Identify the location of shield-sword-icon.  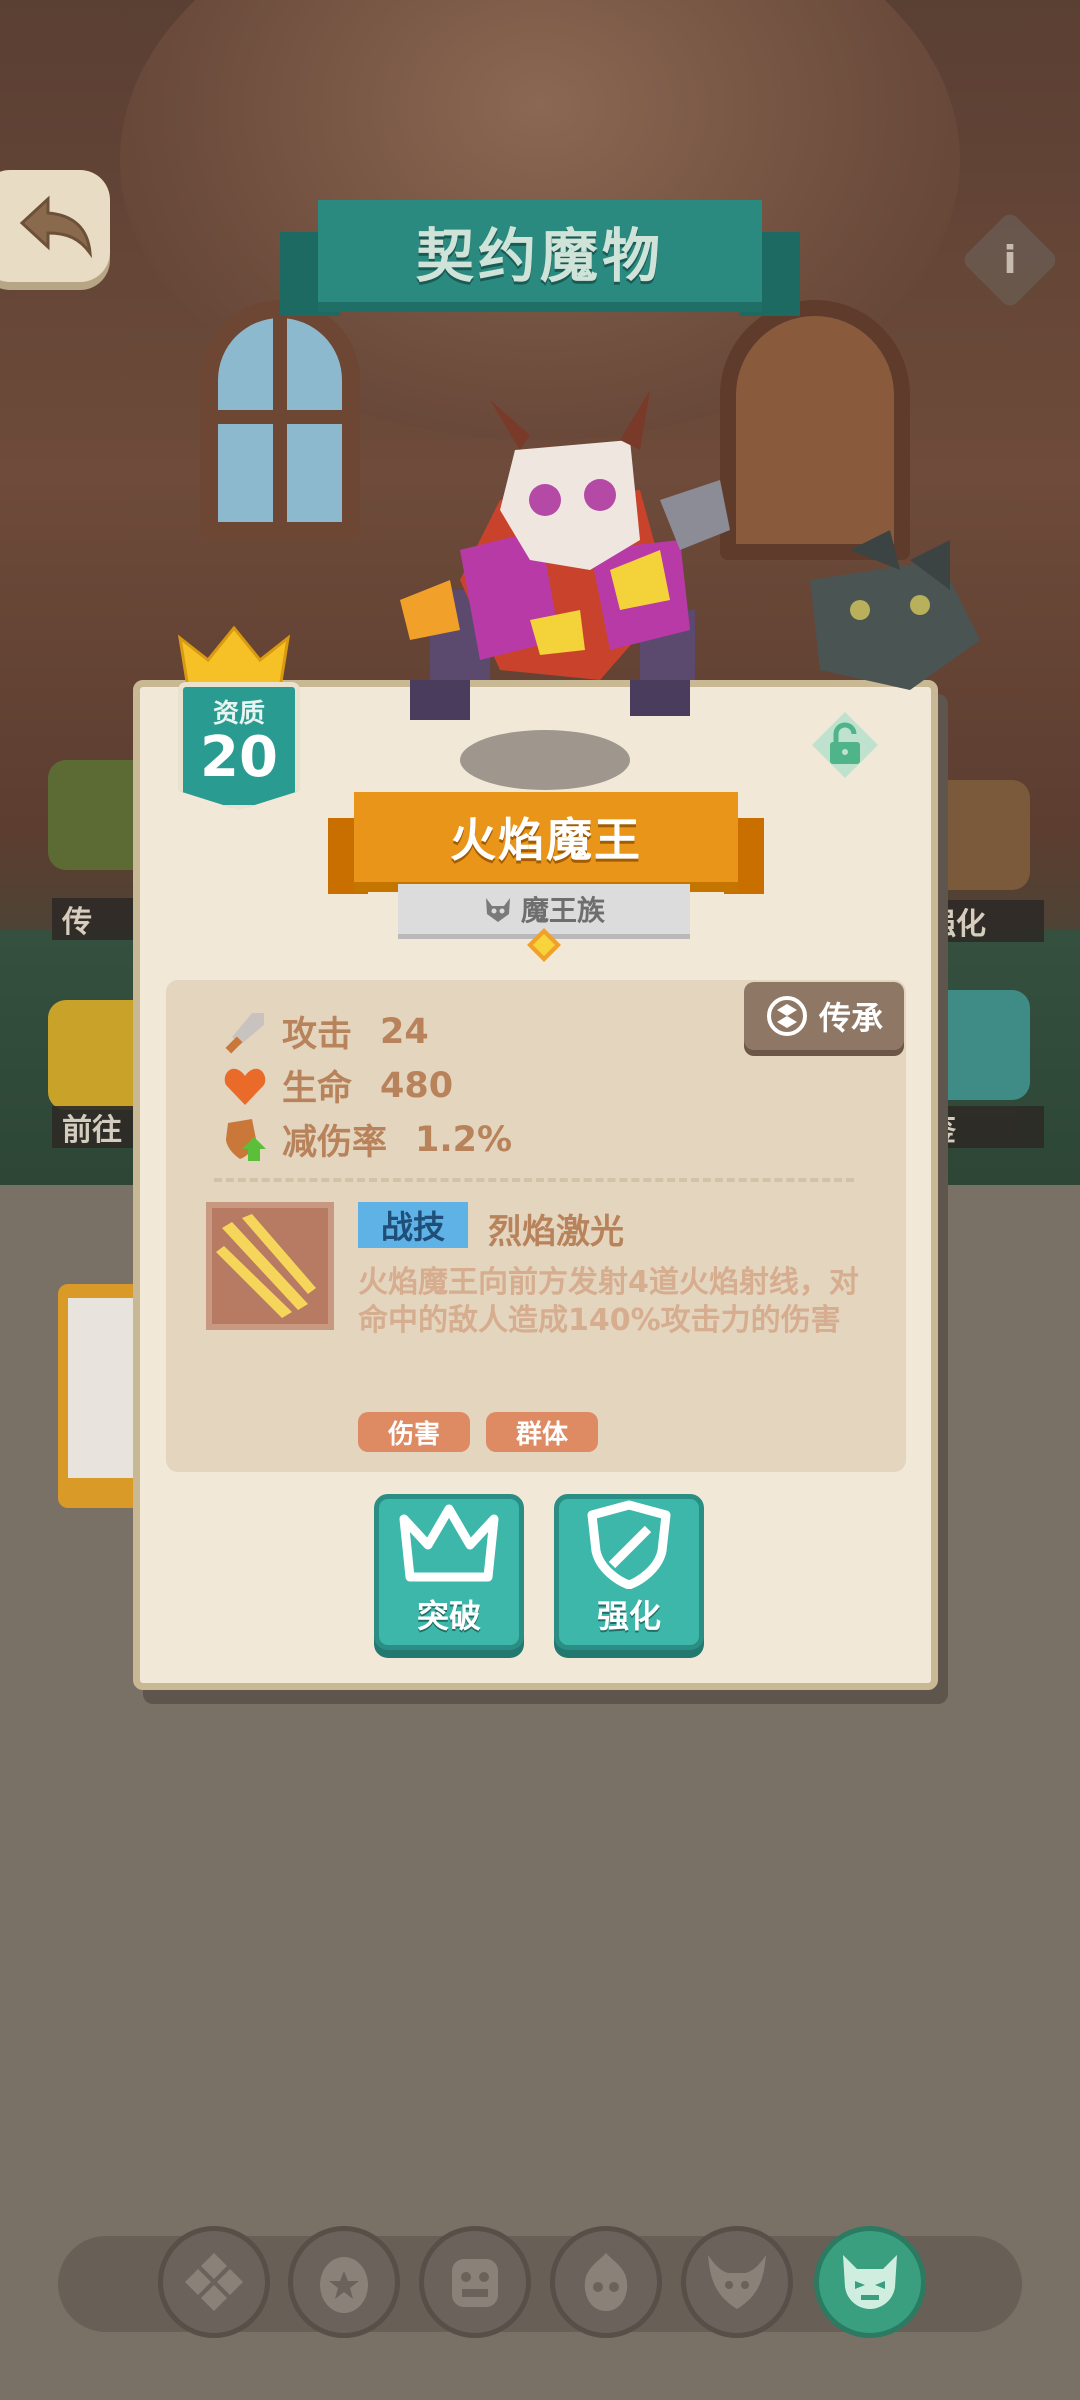
(629, 1544).